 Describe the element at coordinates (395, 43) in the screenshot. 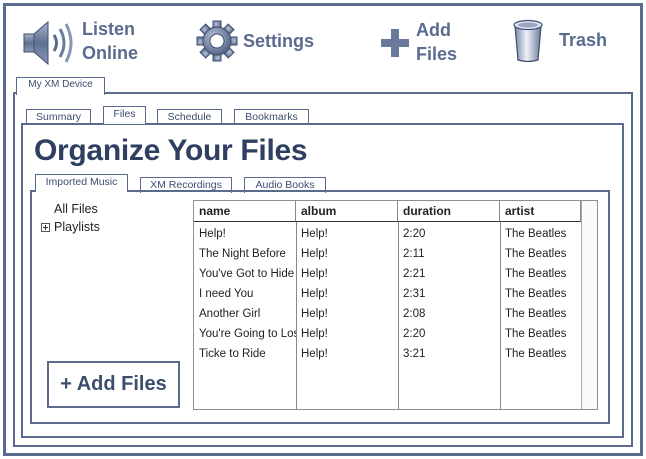

I see `plus-icon` at that location.